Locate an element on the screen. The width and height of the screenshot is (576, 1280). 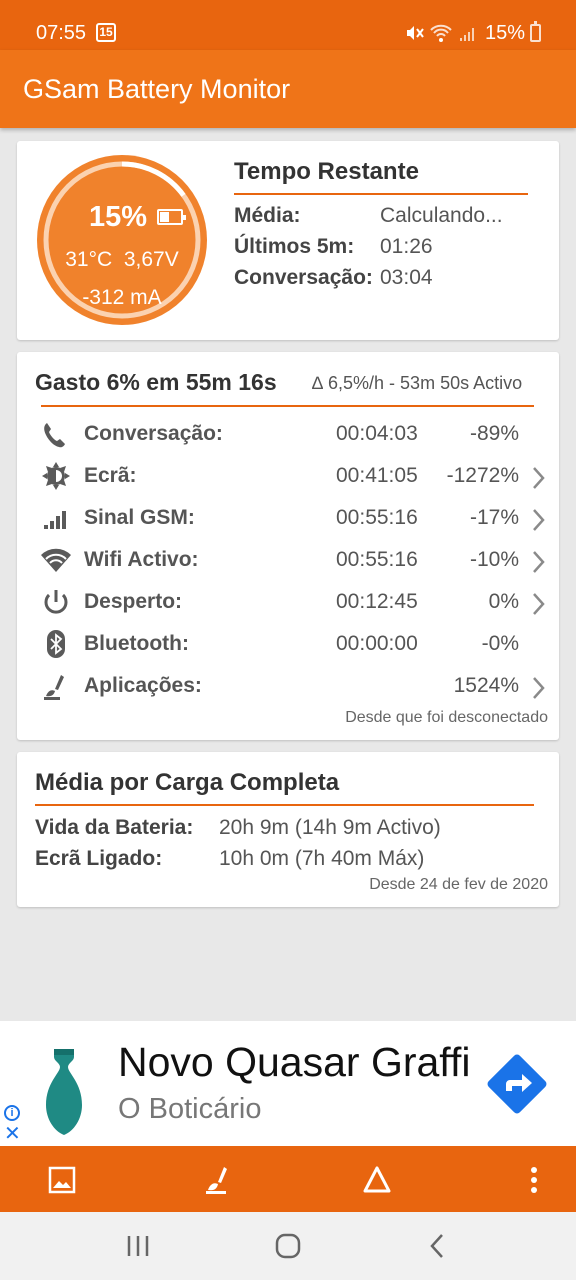
usage-since: Desde que foi desconectado is located at coordinates (446, 717).